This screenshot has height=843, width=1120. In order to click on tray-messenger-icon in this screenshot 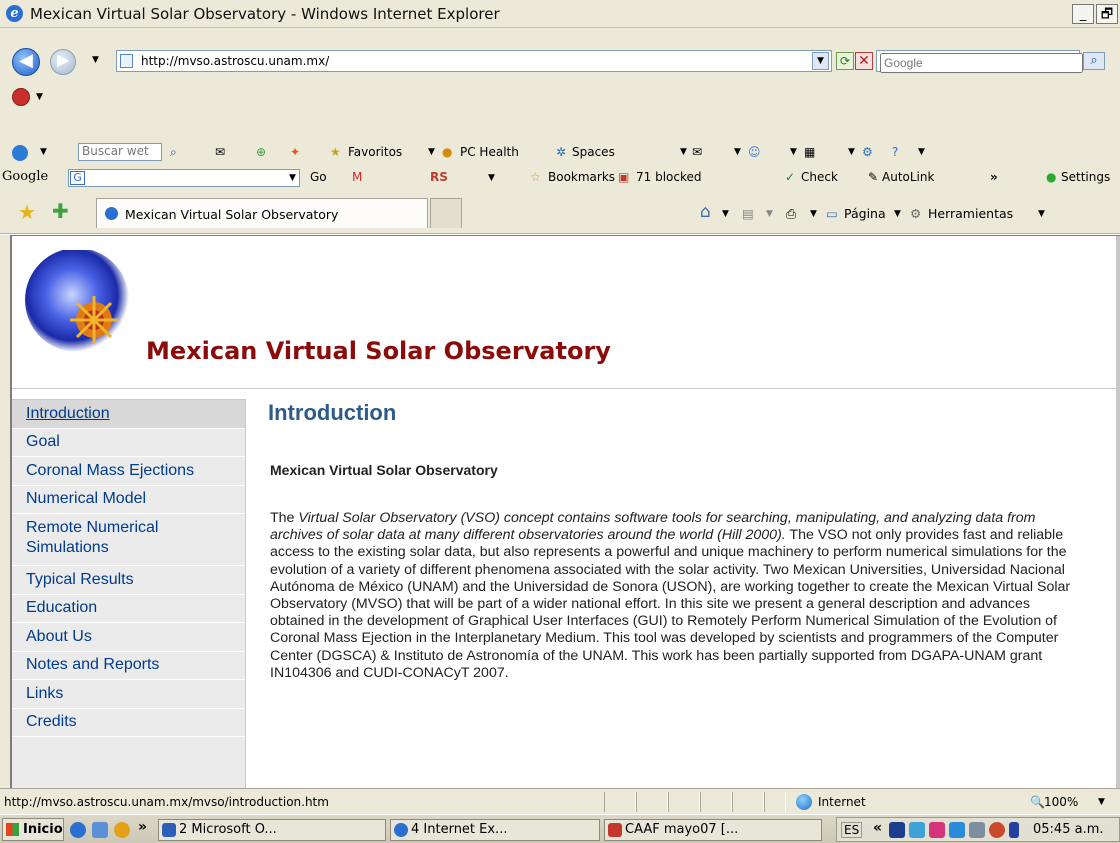, I will do `click(917, 830)`.